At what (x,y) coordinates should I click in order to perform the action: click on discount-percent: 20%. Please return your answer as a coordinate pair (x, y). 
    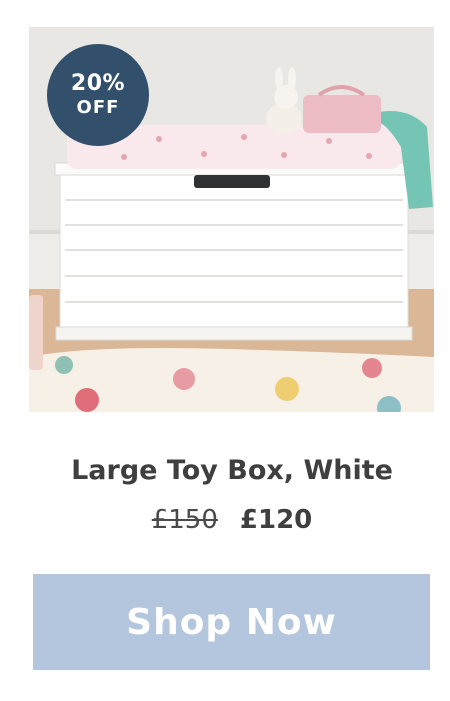
    Looking at the image, I should click on (98, 83).